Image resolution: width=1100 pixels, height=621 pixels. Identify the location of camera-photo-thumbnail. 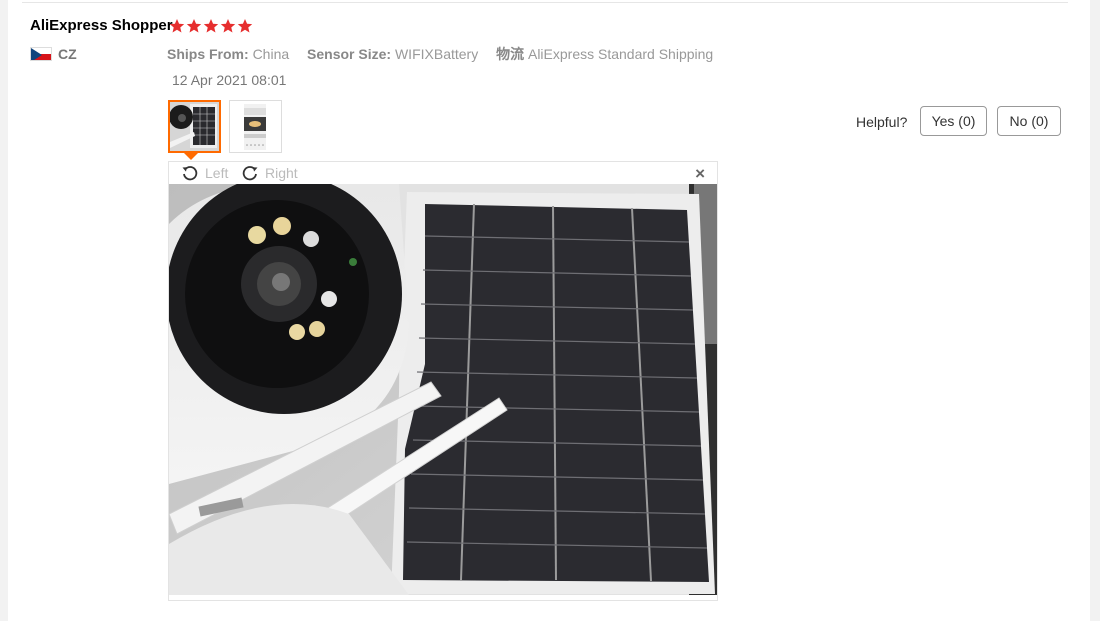
(194, 126).